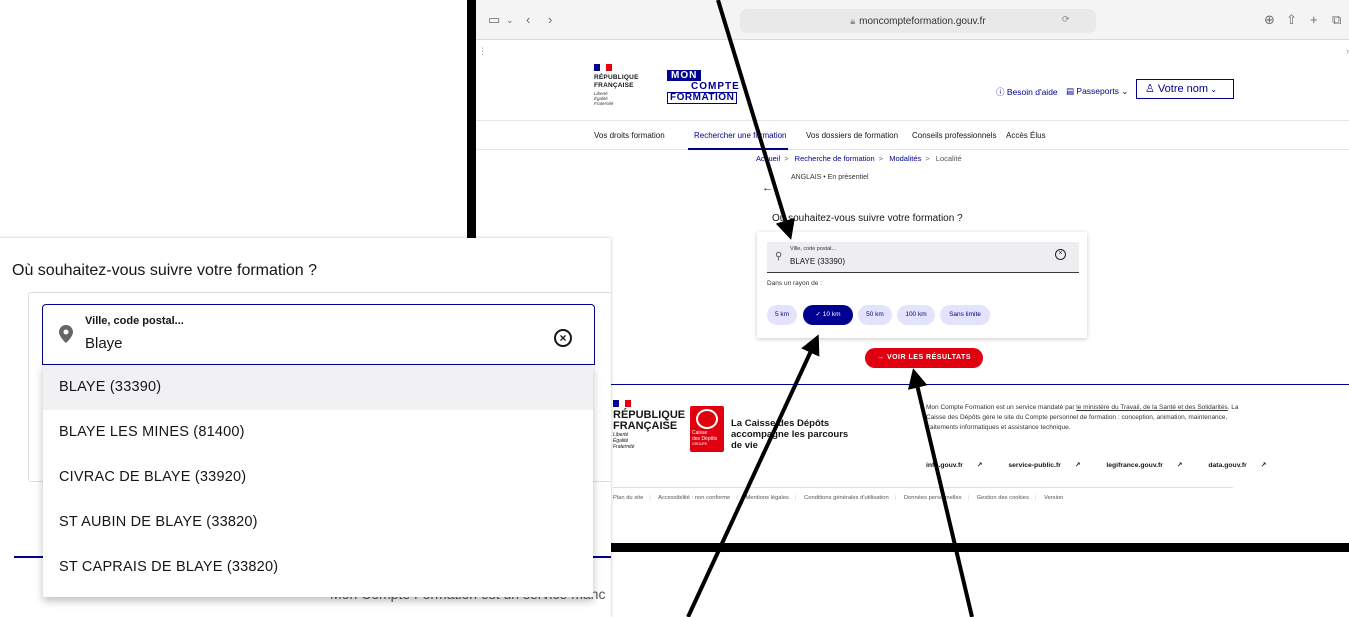 The image size is (1349, 617). What do you see at coordinates (318, 567) in the screenshot?
I see `suggestion-item: ST CAPRAIS DE BLAYE (33820)` at bounding box center [318, 567].